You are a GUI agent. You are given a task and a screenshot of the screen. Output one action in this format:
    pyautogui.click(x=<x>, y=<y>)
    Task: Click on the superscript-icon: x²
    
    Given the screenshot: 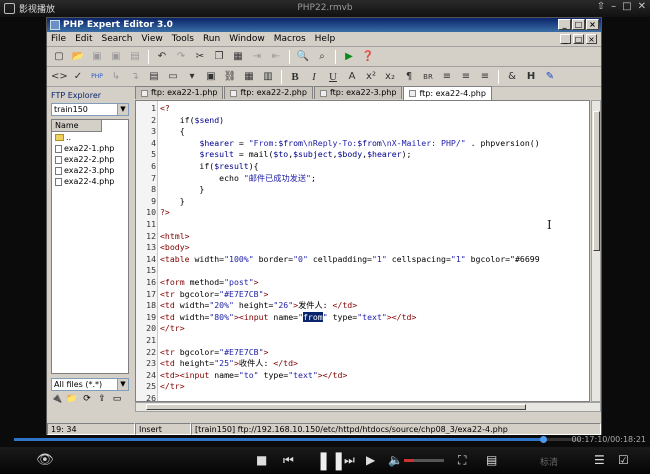 What is the action you would take?
    pyautogui.click(x=371, y=77)
    